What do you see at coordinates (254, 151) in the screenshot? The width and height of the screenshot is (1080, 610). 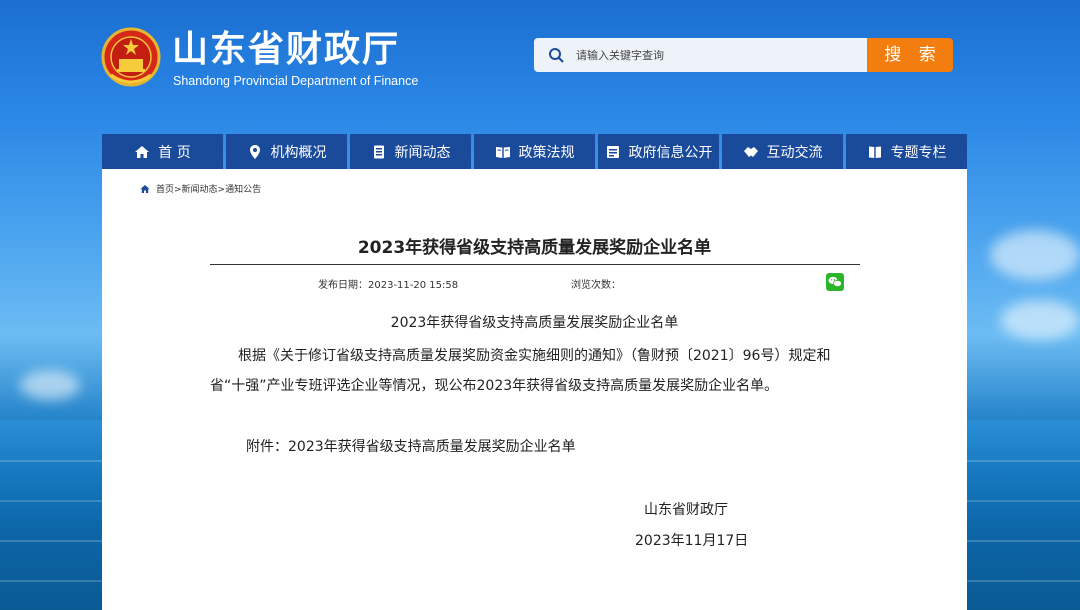 I see `location-pin-icon` at bounding box center [254, 151].